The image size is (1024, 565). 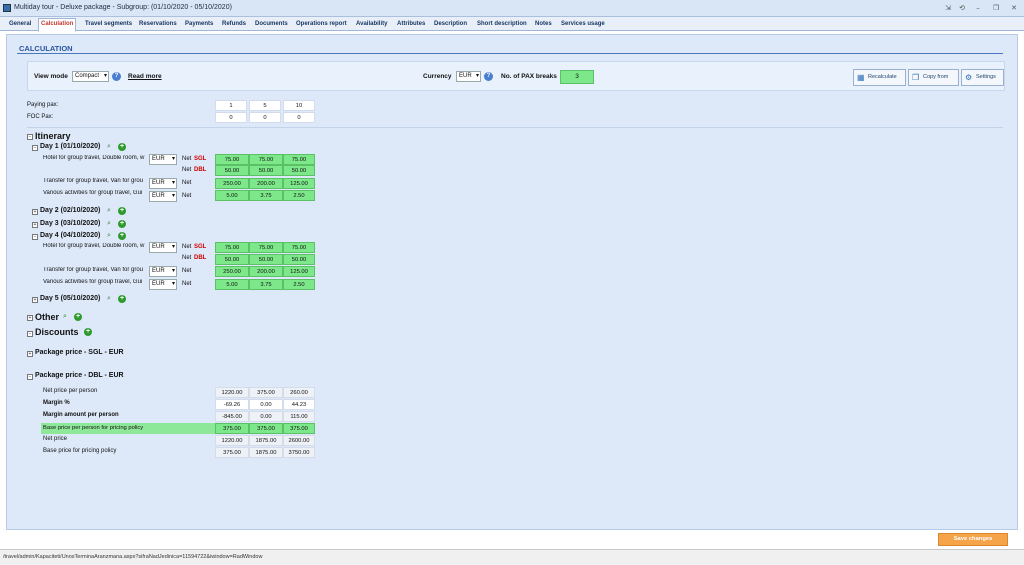 I want to click on tab-travel-segments: Travel segments, so click(x=108, y=25).